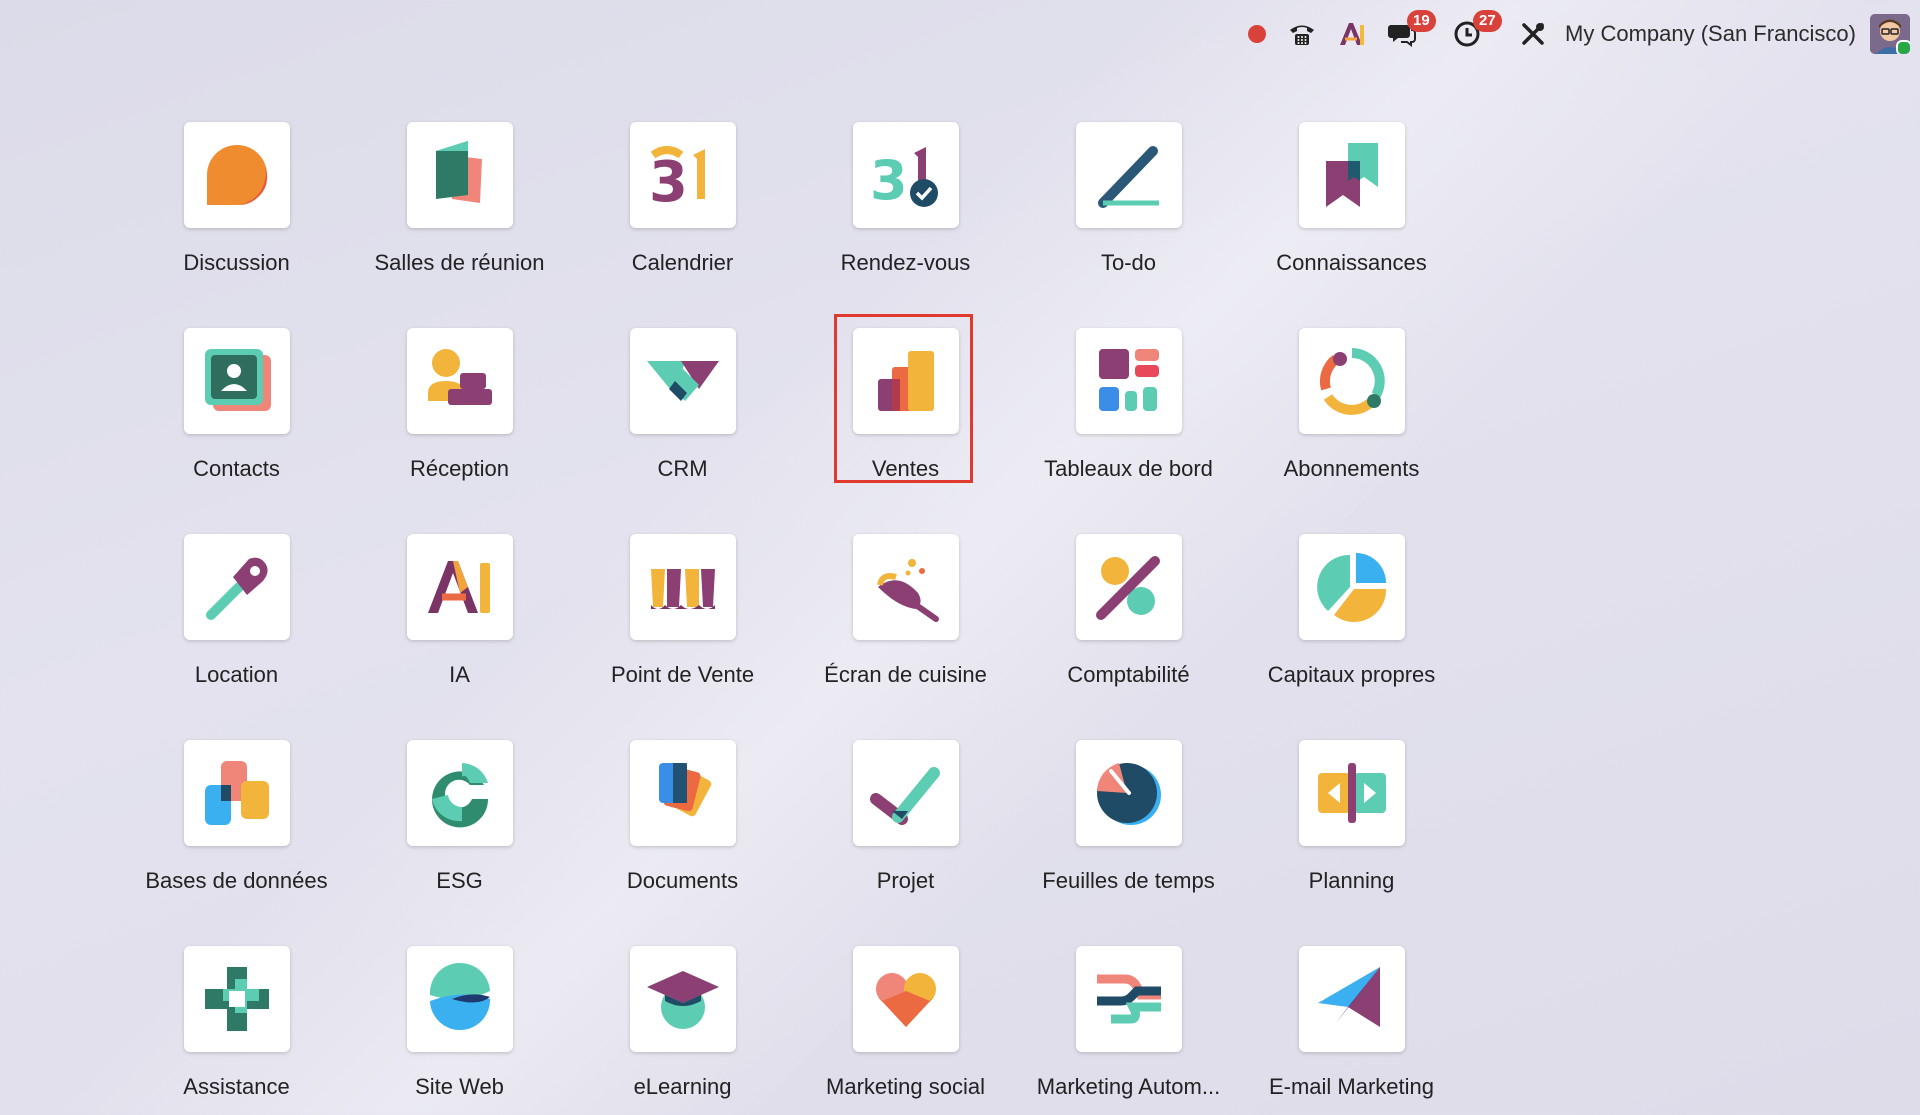  What do you see at coordinates (1351, 674) in the screenshot?
I see `app-label: Capitaux propres` at bounding box center [1351, 674].